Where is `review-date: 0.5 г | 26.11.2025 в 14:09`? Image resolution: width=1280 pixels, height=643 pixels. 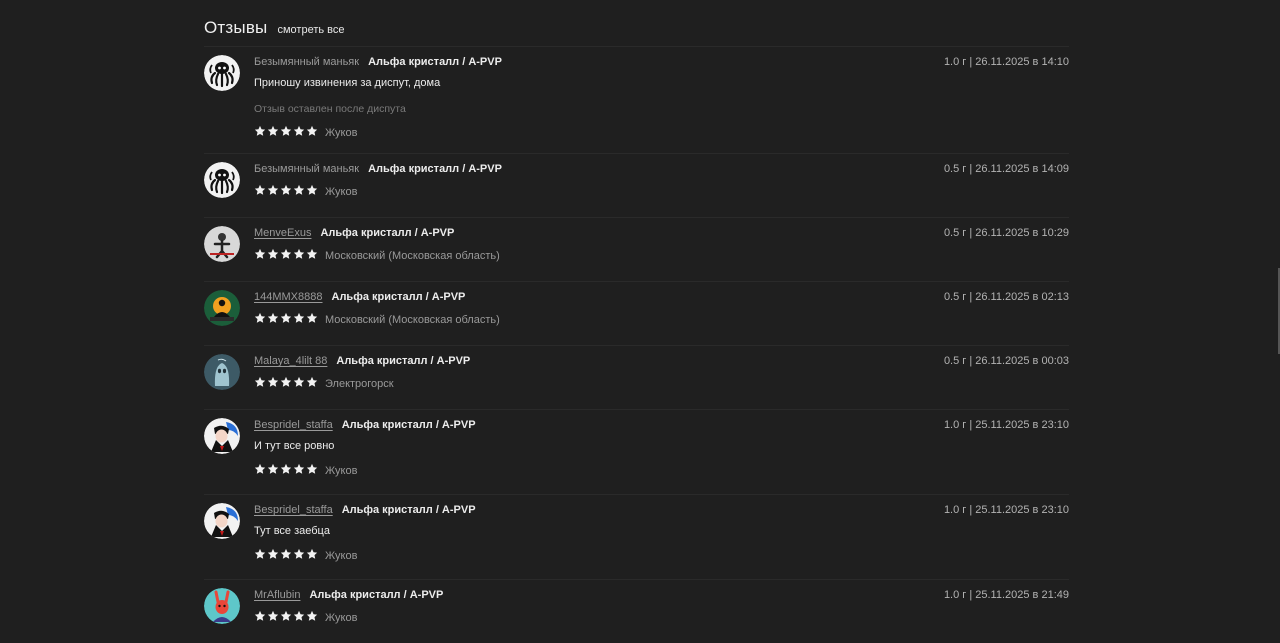 review-date: 0.5 г | 26.11.2025 в 14:09 is located at coordinates (1006, 169).